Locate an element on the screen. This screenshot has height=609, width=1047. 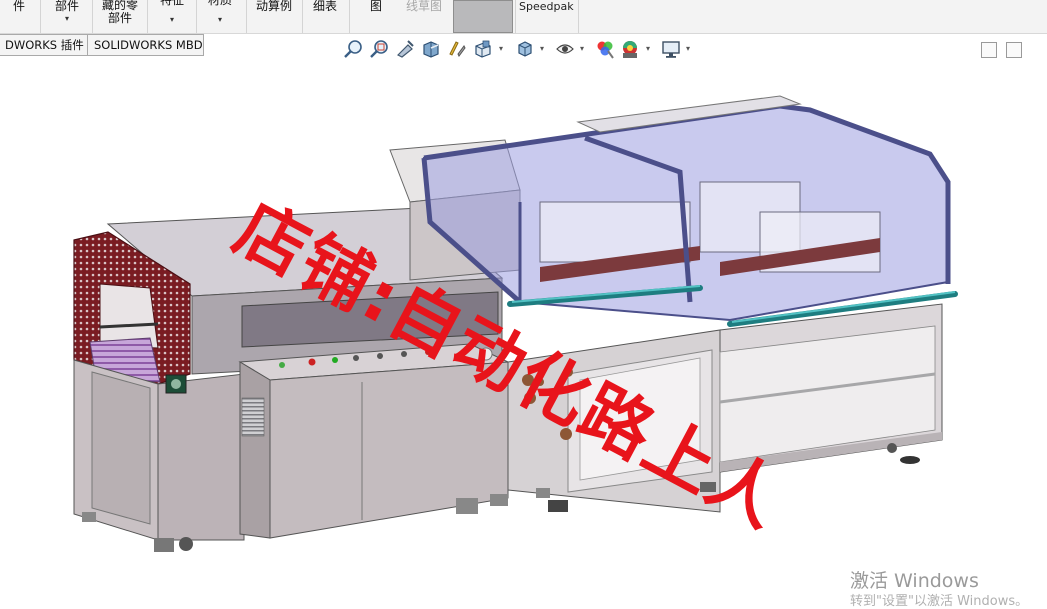
hide-show-items-icon is located at coordinates (565, 49).